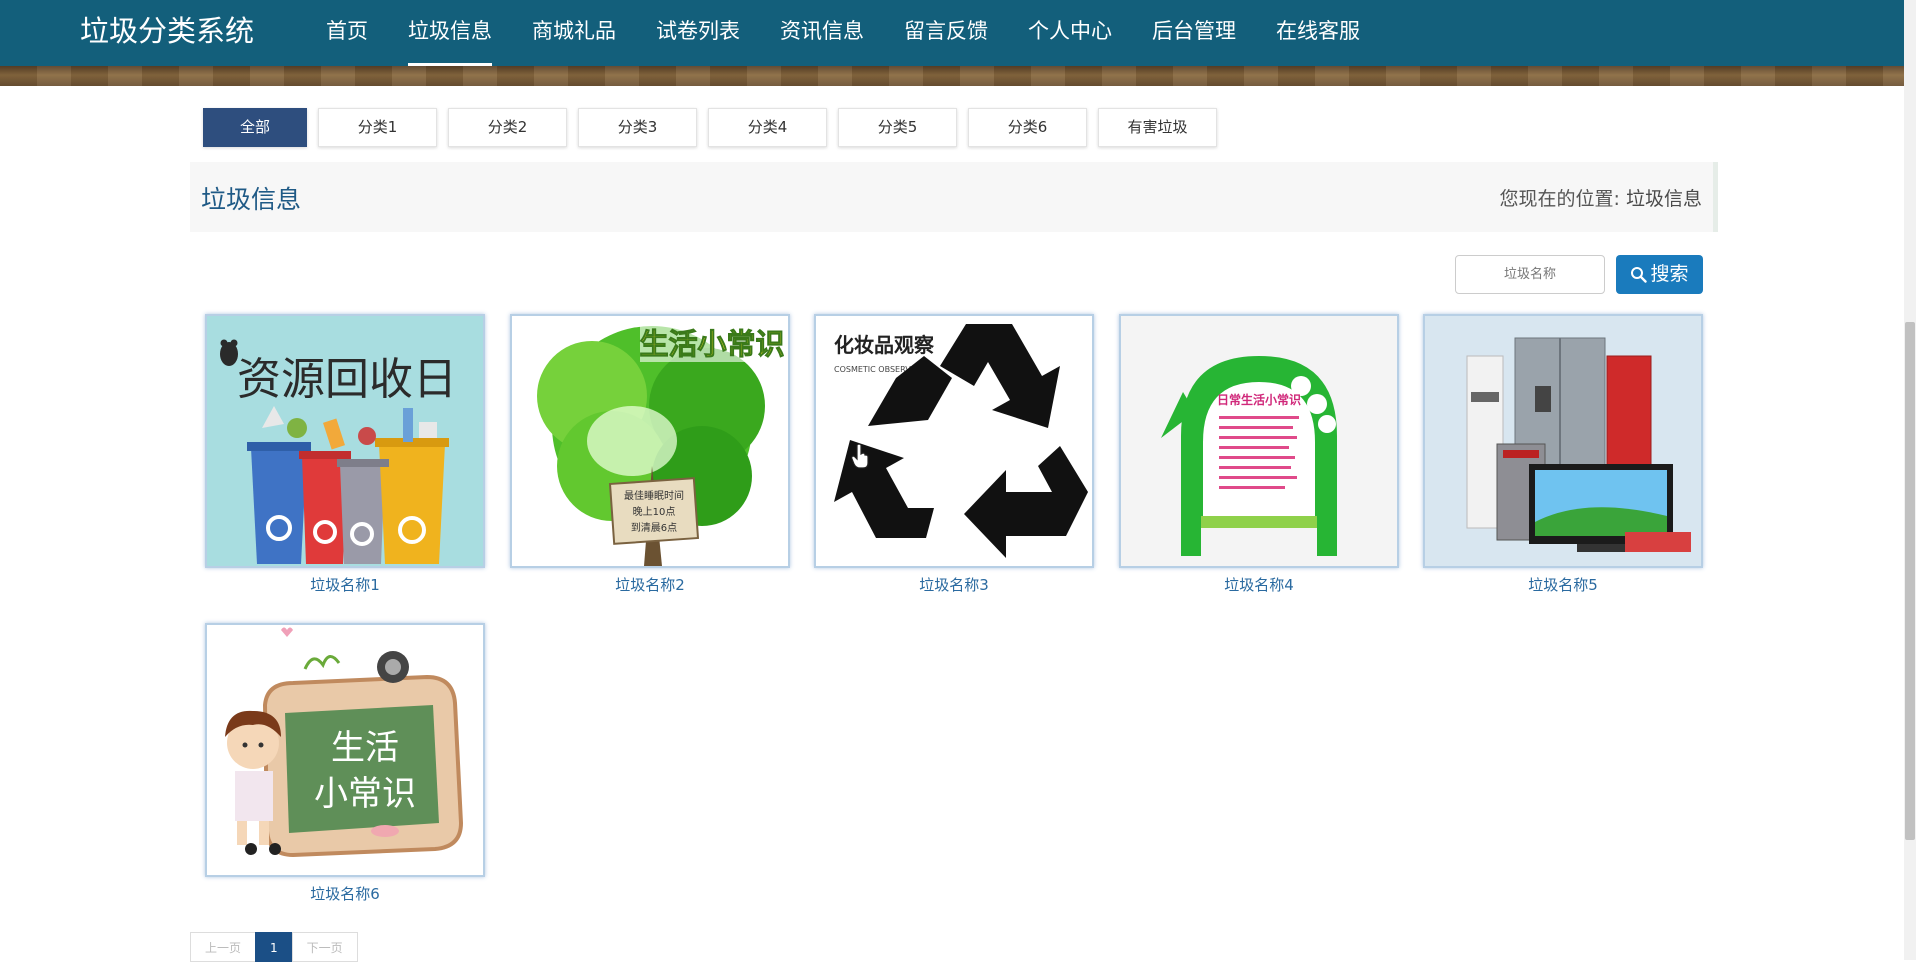 Image resolution: width=1916 pixels, height=963 pixels. I want to click on pagination: 上一页 1 下一页, so click(274, 947).